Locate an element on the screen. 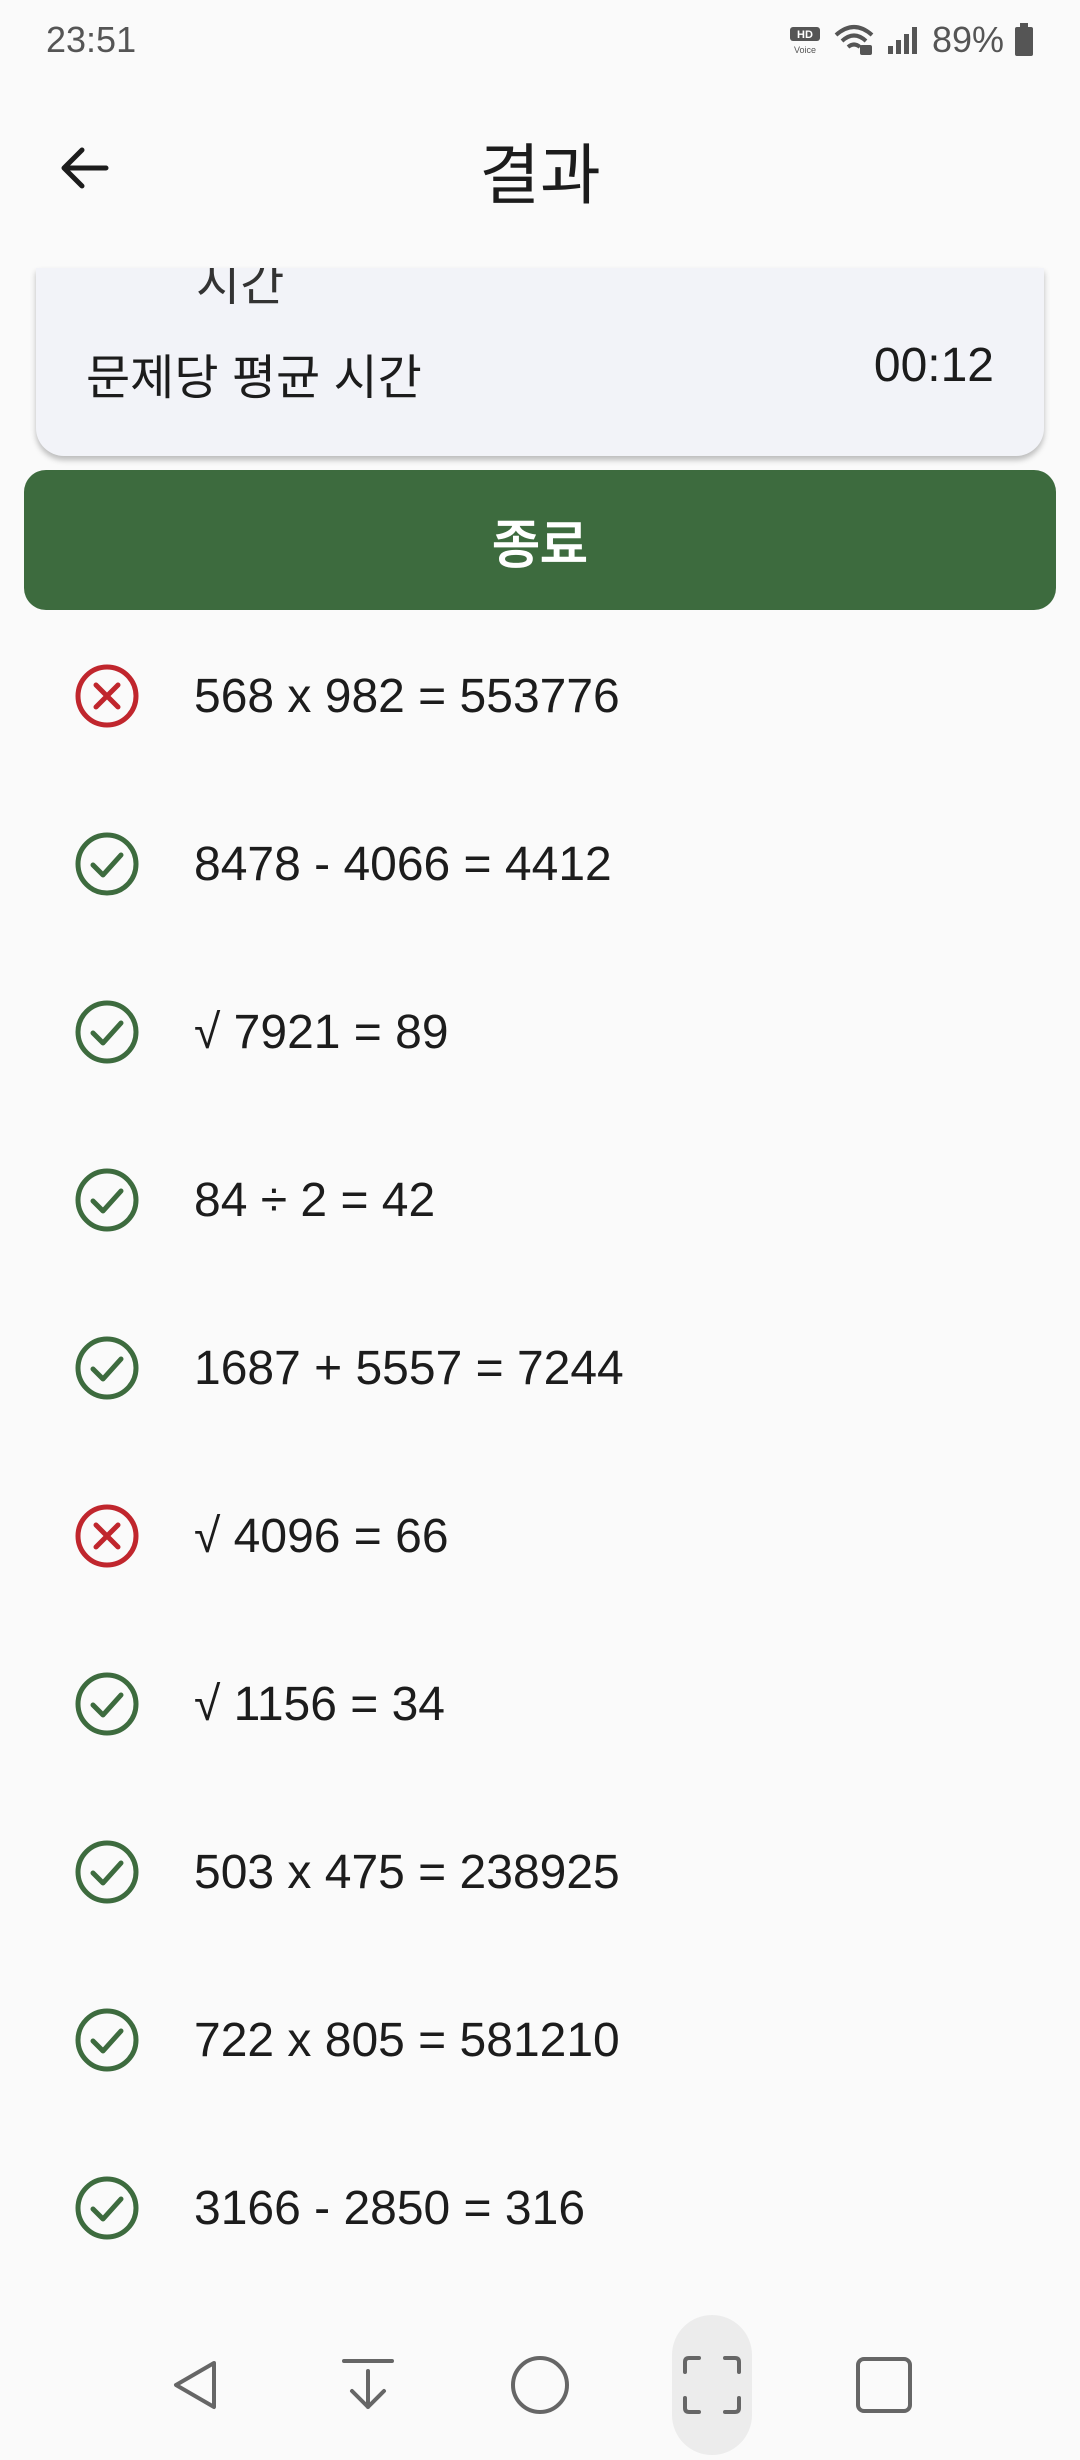  result-item: 84 ÷ 2 = 42 is located at coordinates (540, 1200).